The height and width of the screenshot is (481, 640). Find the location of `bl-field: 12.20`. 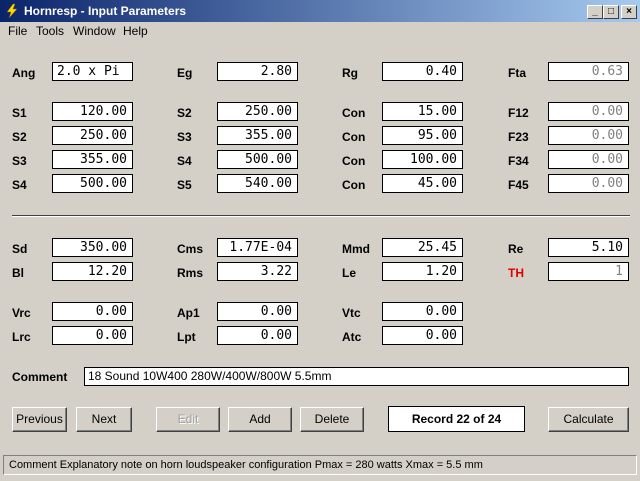

bl-field: 12.20 is located at coordinates (92, 271).